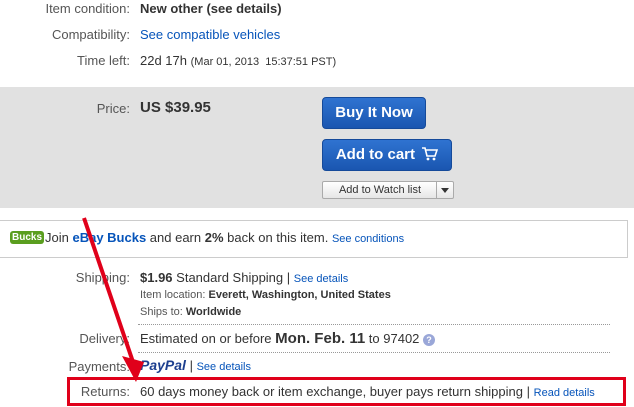 Image resolution: width=634 pixels, height=407 pixels. Describe the element at coordinates (163, 60) in the screenshot. I see `time-left-duration: 22d 17h` at that location.